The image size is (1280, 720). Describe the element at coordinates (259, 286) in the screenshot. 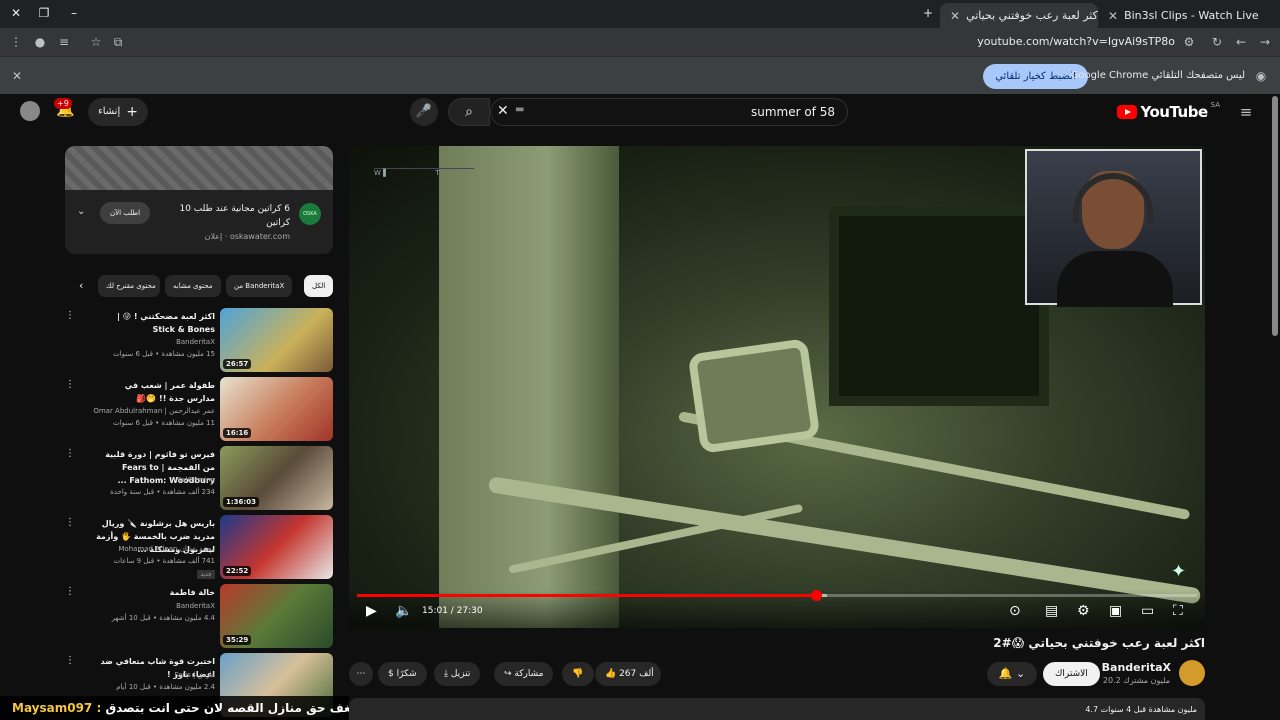

I see `chip-from-channel: من BanderitaX` at that location.